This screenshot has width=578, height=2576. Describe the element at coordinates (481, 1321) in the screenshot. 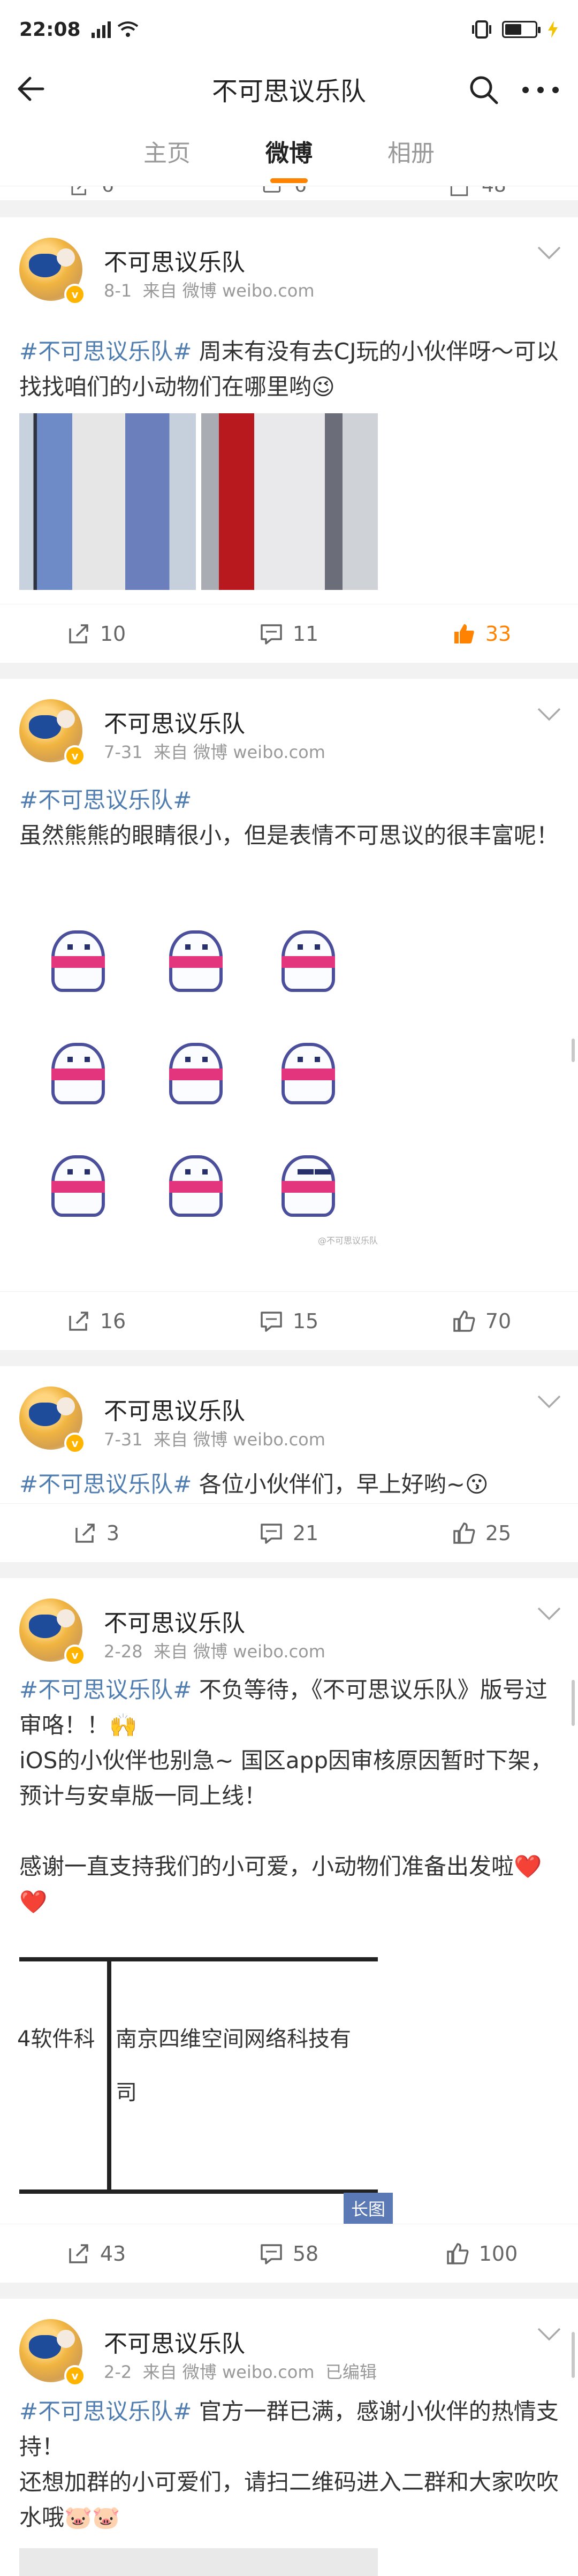

I see `like-button: 70` at that location.